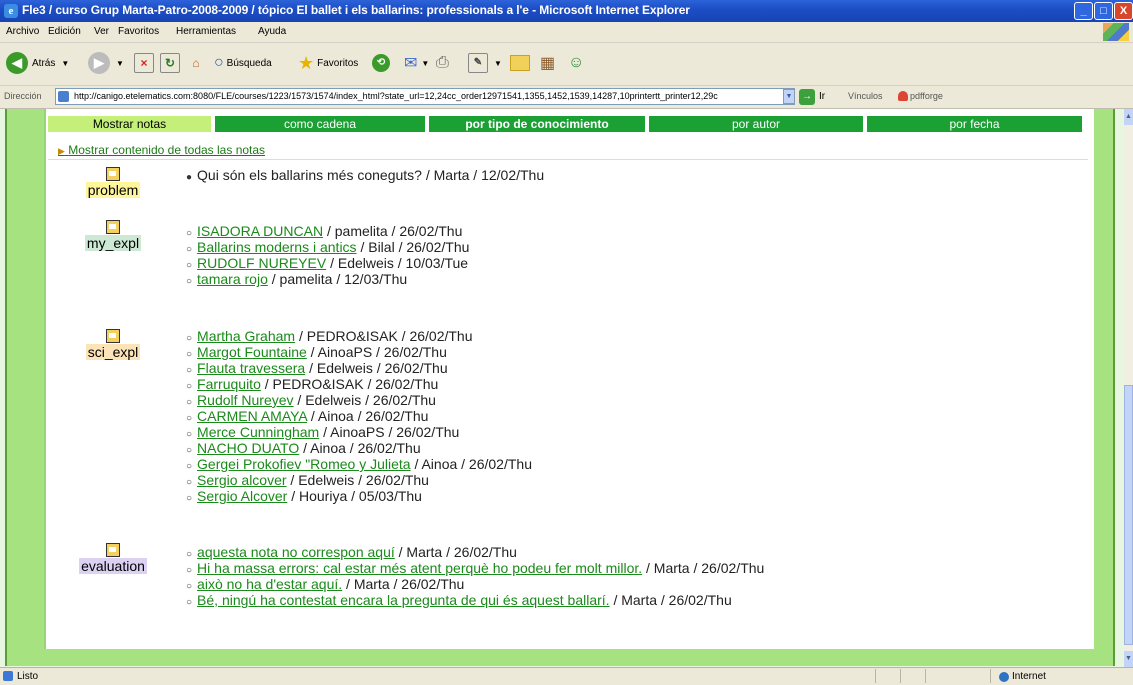  Describe the element at coordinates (258, 432) in the screenshot. I see `note-link: Merce Cunningham` at that location.